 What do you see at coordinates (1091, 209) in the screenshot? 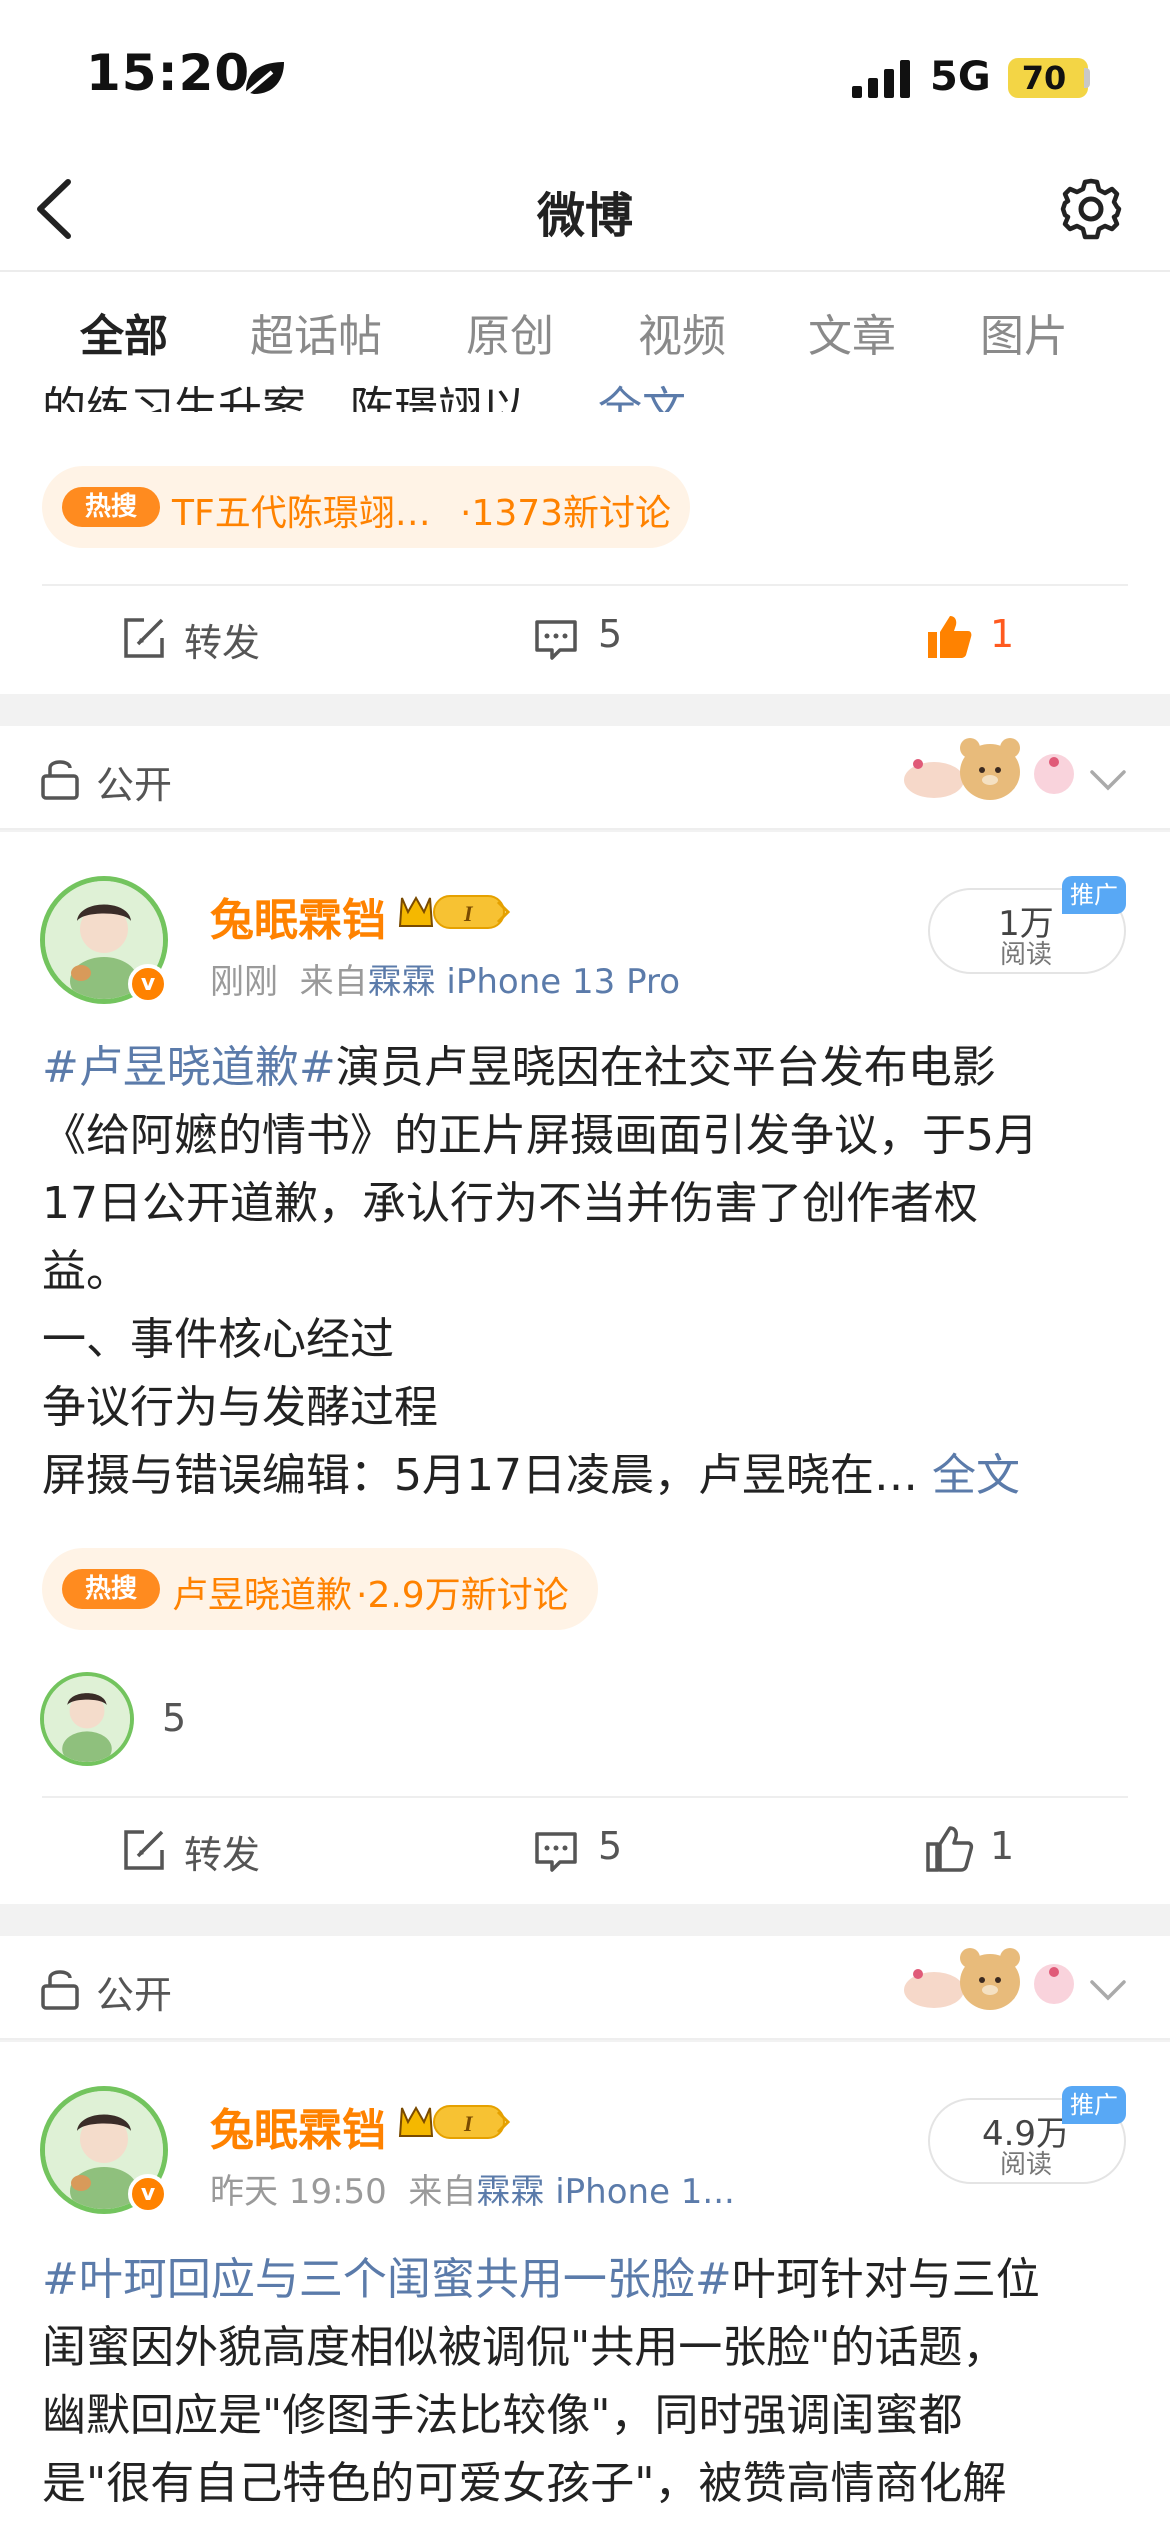
I see `gear-icon` at bounding box center [1091, 209].